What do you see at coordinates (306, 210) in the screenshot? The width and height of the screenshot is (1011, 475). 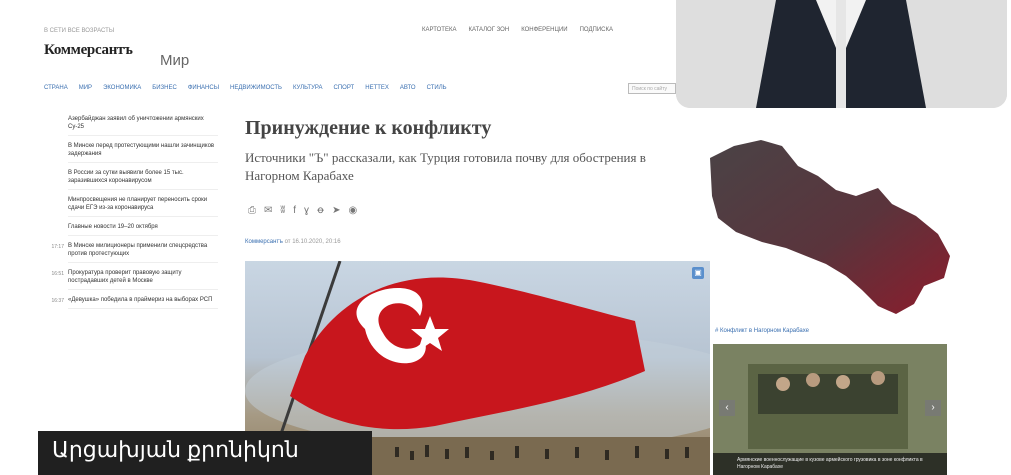 I see `twitter-icon: ɣ` at bounding box center [306, 210].